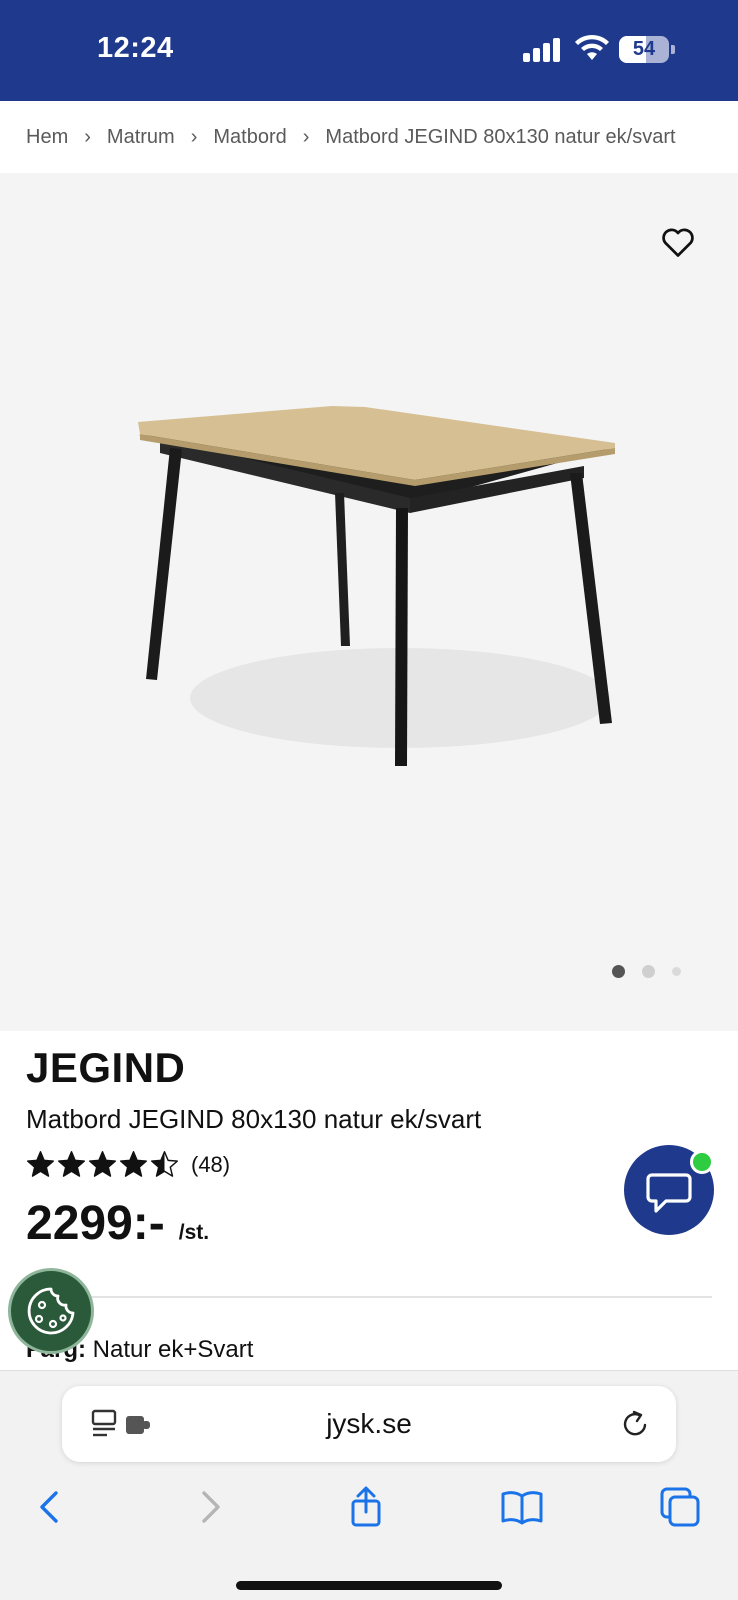 The image size is (738, 1600). I want to click on heart-icon, so click(678, 242).